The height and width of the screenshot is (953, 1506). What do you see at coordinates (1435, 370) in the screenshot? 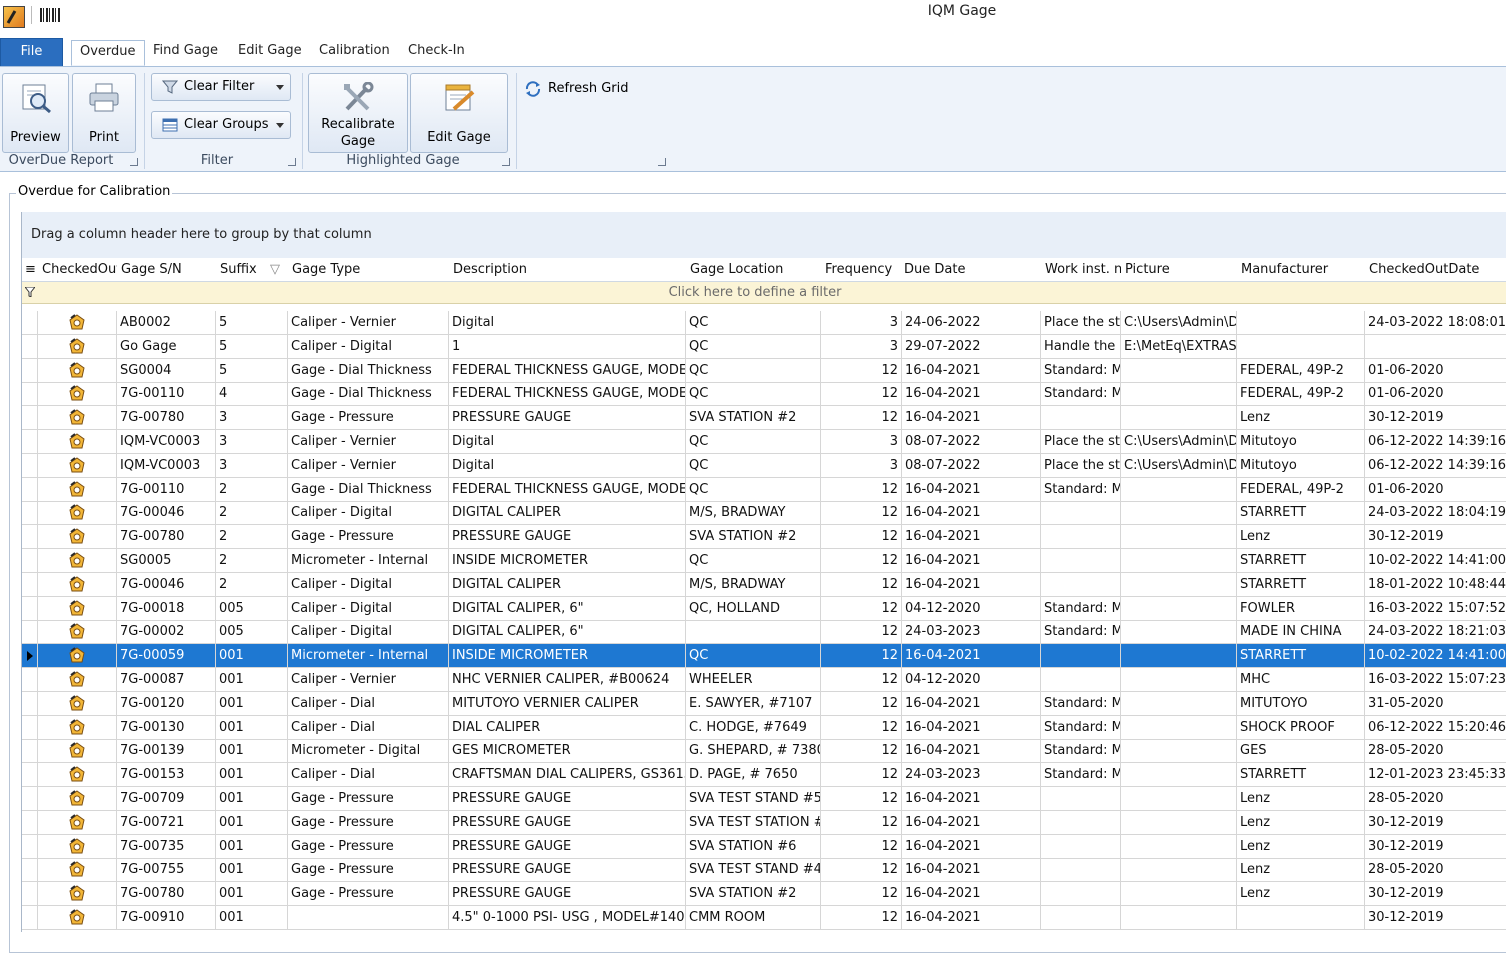
I see `cell-checkedoutdate: 01-06-2020` at bounding box center [1435, 370].